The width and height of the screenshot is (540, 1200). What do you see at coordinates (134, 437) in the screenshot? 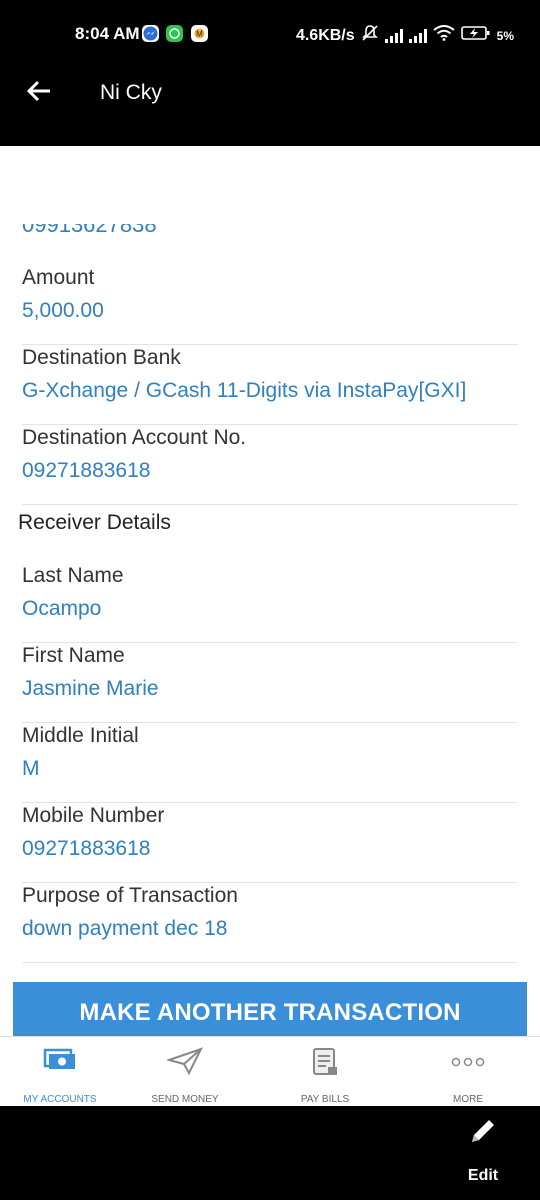
I see `field-label: Destination Account No.` at bounding box center [134, 437].